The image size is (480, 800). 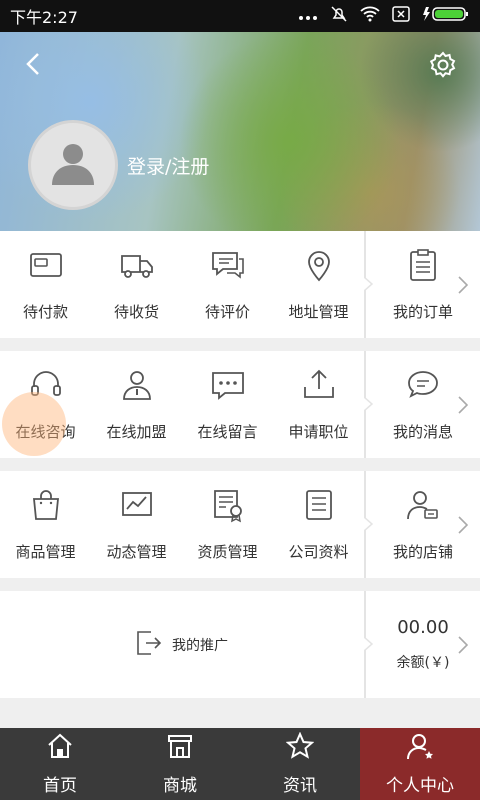 What do you see at coordinates (240, 16) in the screenshot?
I see `status-bar: 下午2:27` at bounding box center [240, 16].